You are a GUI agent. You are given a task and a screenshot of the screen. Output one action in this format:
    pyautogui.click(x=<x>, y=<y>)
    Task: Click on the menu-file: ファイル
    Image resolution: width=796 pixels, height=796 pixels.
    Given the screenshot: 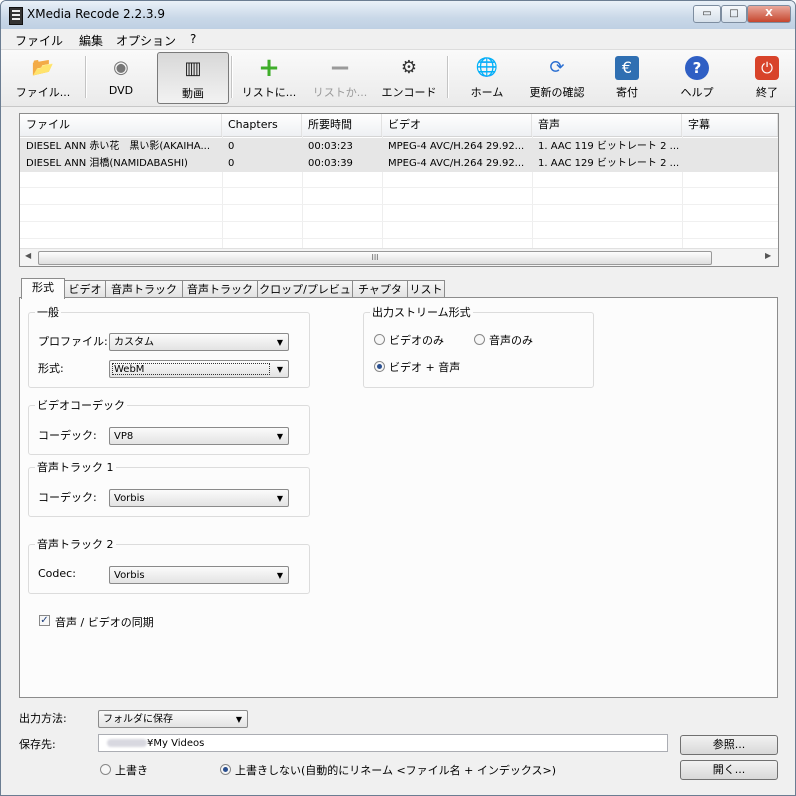 What is the action you would take?
    pyautogui.click(x=39, y=40)
    